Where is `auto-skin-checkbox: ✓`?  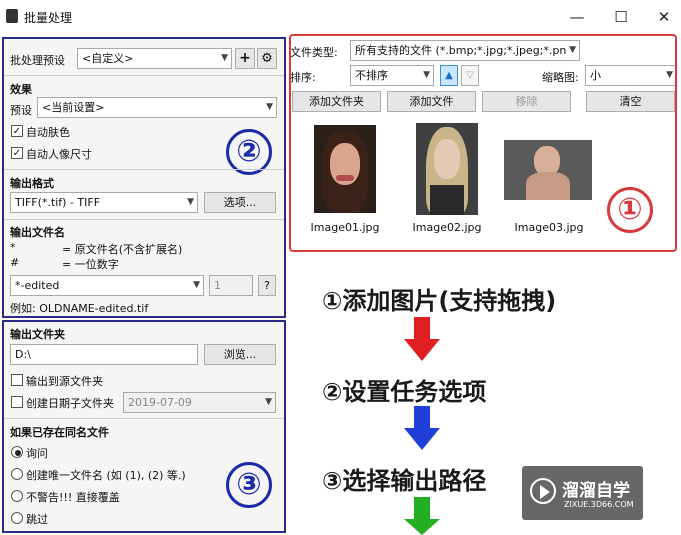 auto-skin-checkbox: ✓ is located at coordinates (17, 131).